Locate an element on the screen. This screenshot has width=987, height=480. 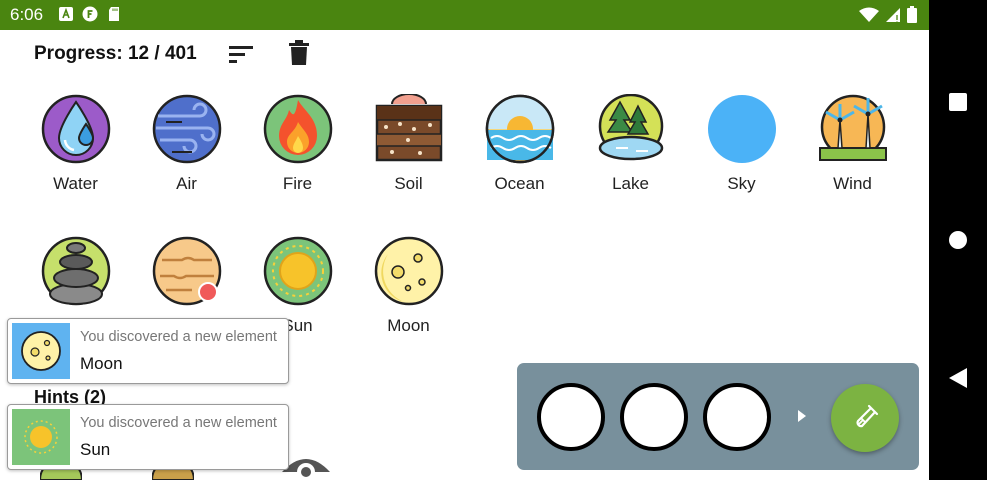
element-fire: Fire is located at coordinates (297, 144).